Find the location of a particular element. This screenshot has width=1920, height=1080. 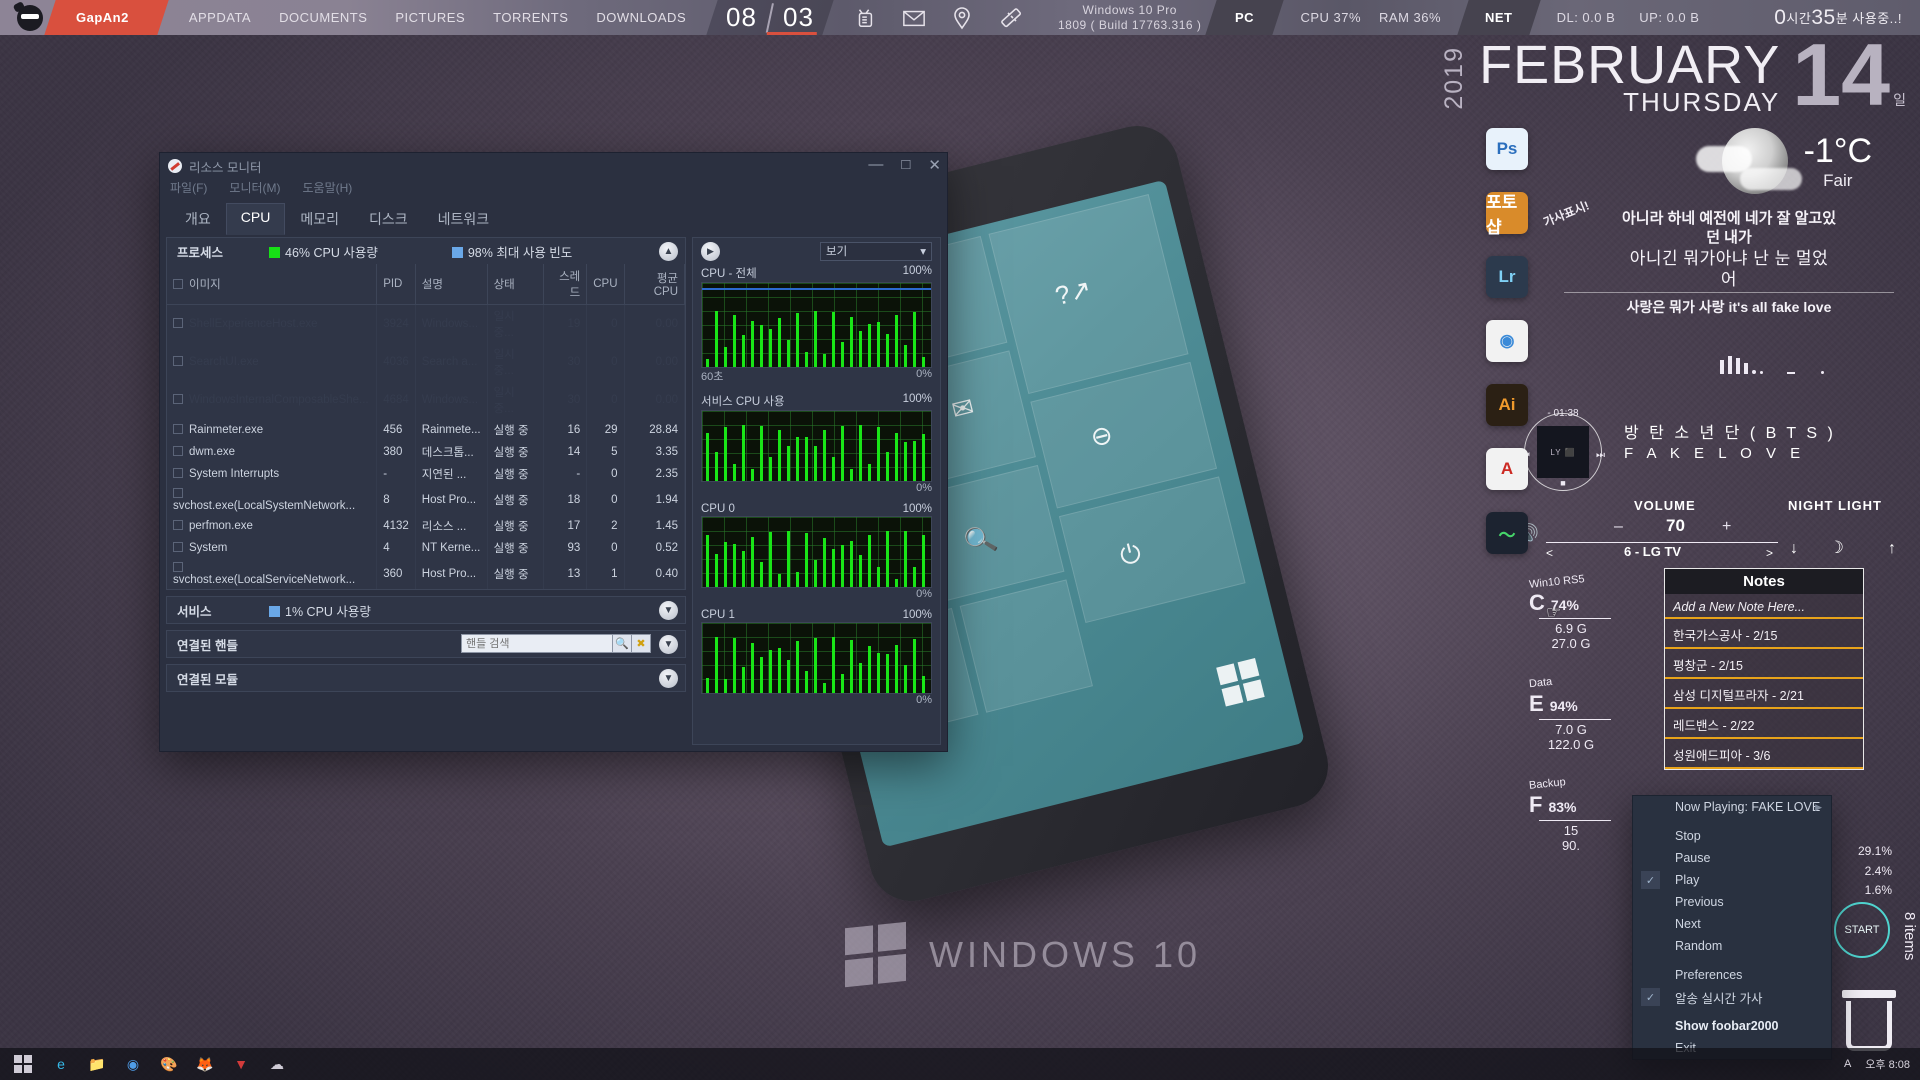

device-previous-button: < is located at coordinates (1549, 553).